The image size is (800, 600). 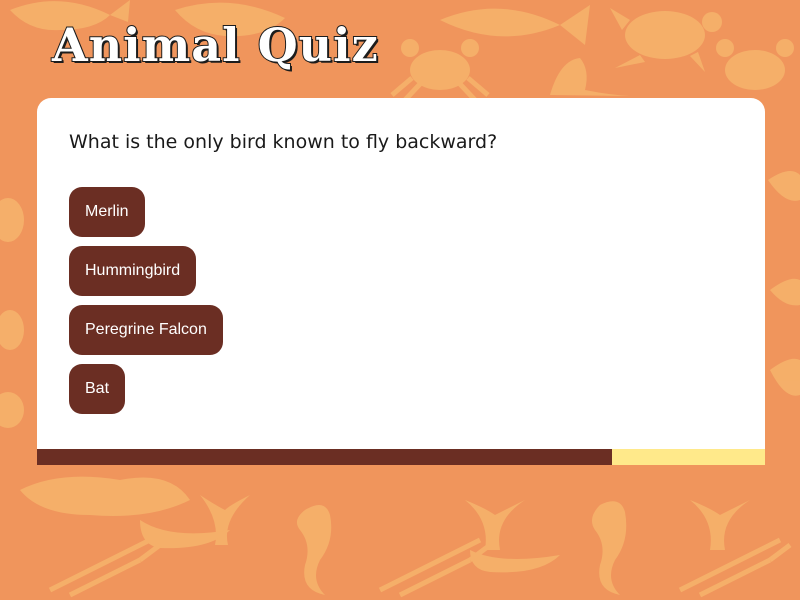 What do you see at coordinates (215, 45) in the screenshot?
I see `app-title: Animal Quiz` at bounding box center [215, 45].